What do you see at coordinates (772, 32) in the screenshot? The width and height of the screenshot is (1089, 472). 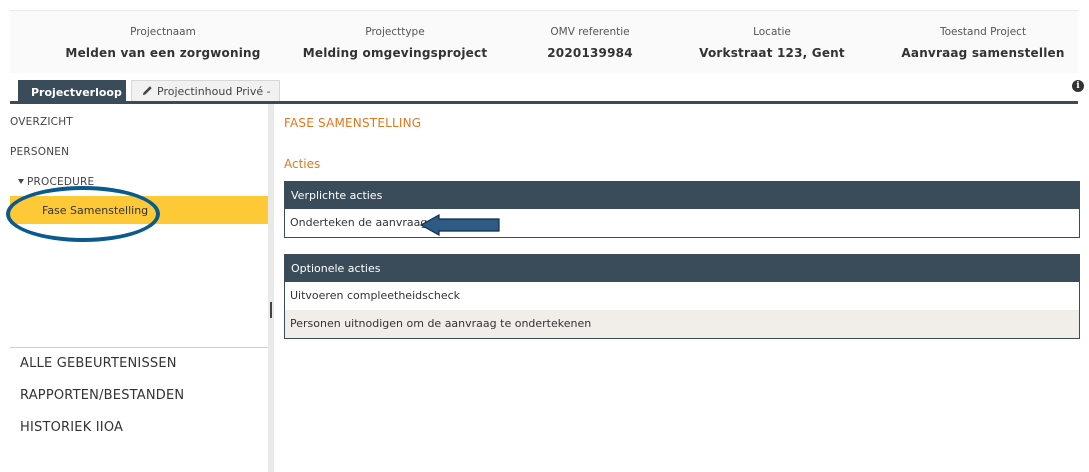 I see `header-label: Locatie` at bounding box center [772, 32].